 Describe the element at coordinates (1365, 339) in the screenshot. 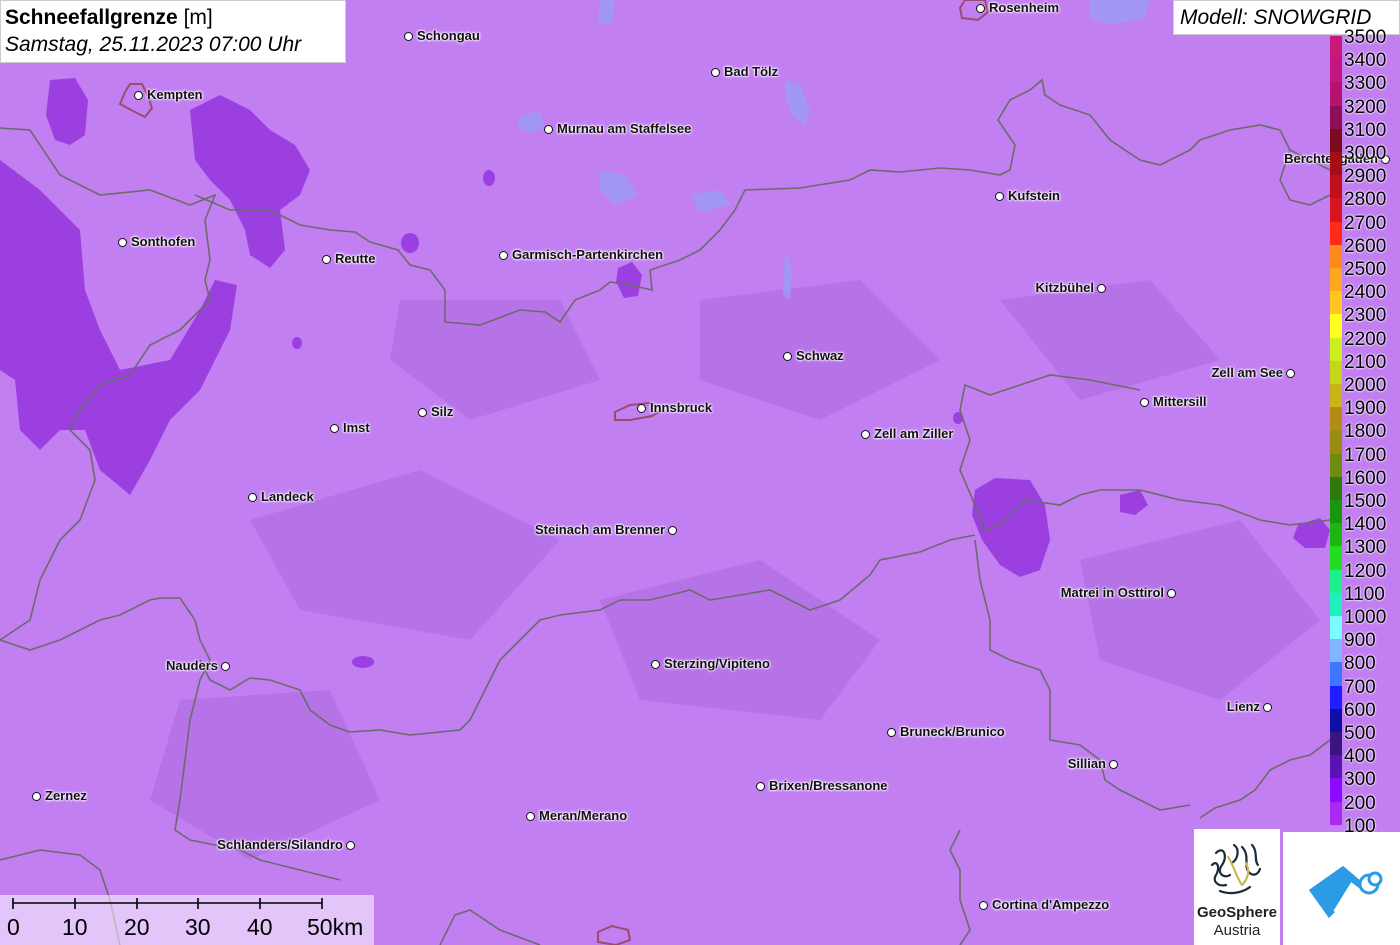

I see `legend-label: 2200` at that location.